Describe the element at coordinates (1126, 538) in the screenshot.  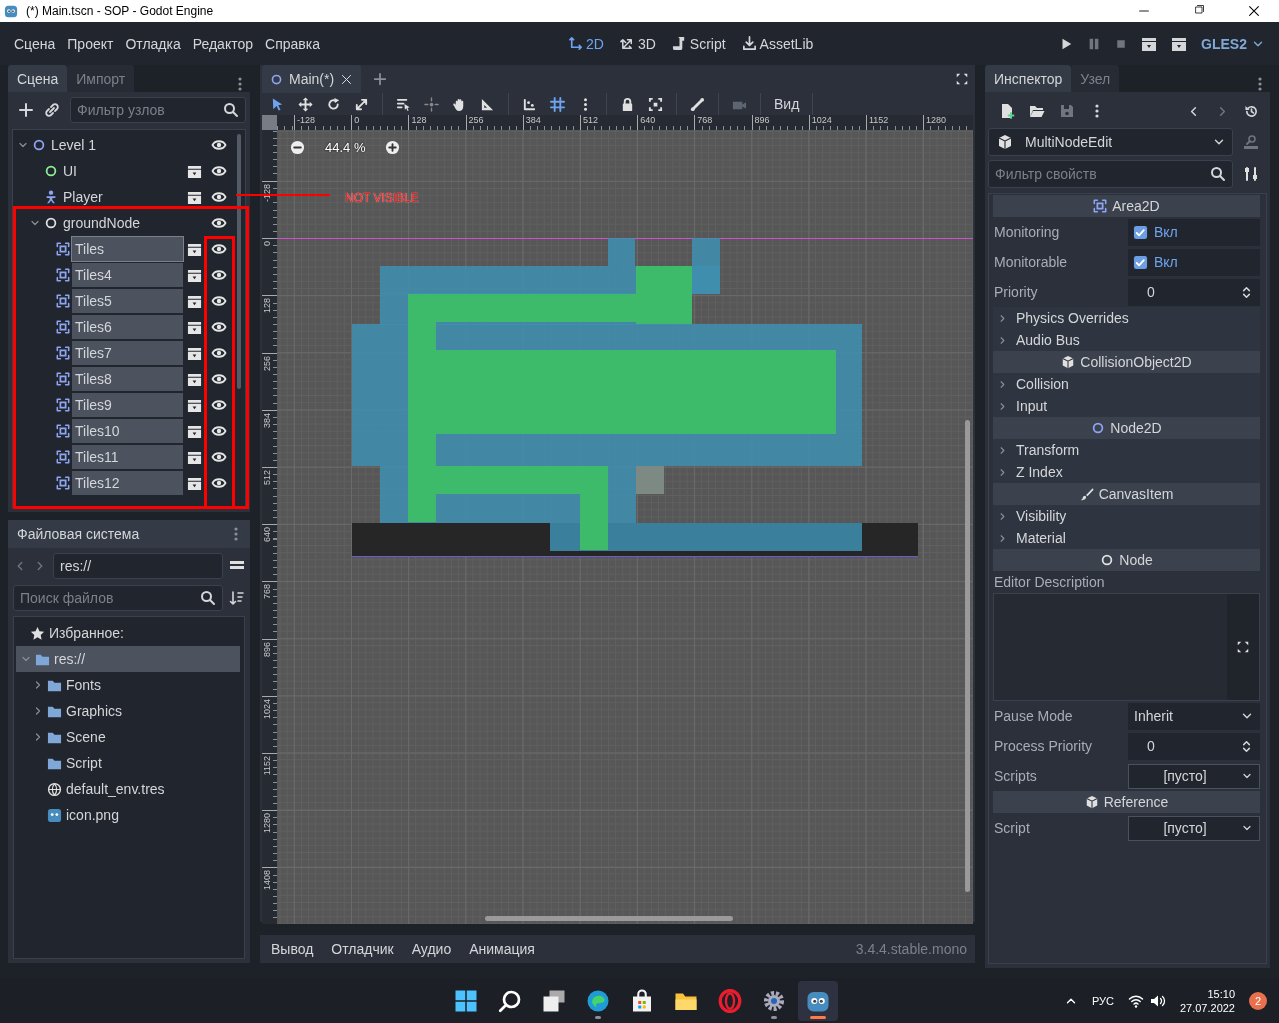
I see `property-group: Material` at that location.